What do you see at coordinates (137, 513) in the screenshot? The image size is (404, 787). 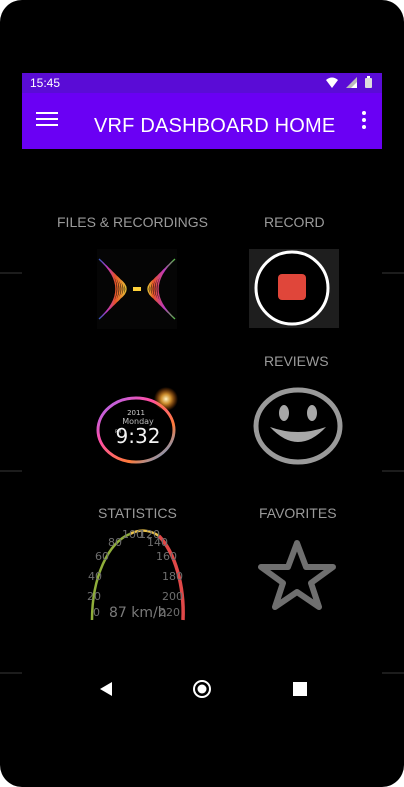 I see `statistics-label: STATISTICS` at bounding box center [137, 513].